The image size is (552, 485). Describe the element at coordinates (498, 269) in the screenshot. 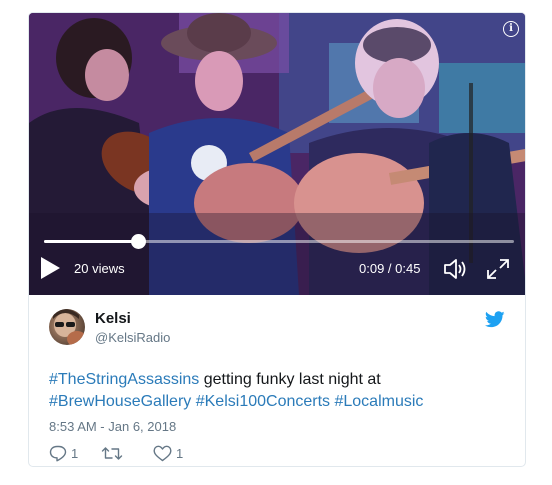

I see `fullscreen-icon` at that location.